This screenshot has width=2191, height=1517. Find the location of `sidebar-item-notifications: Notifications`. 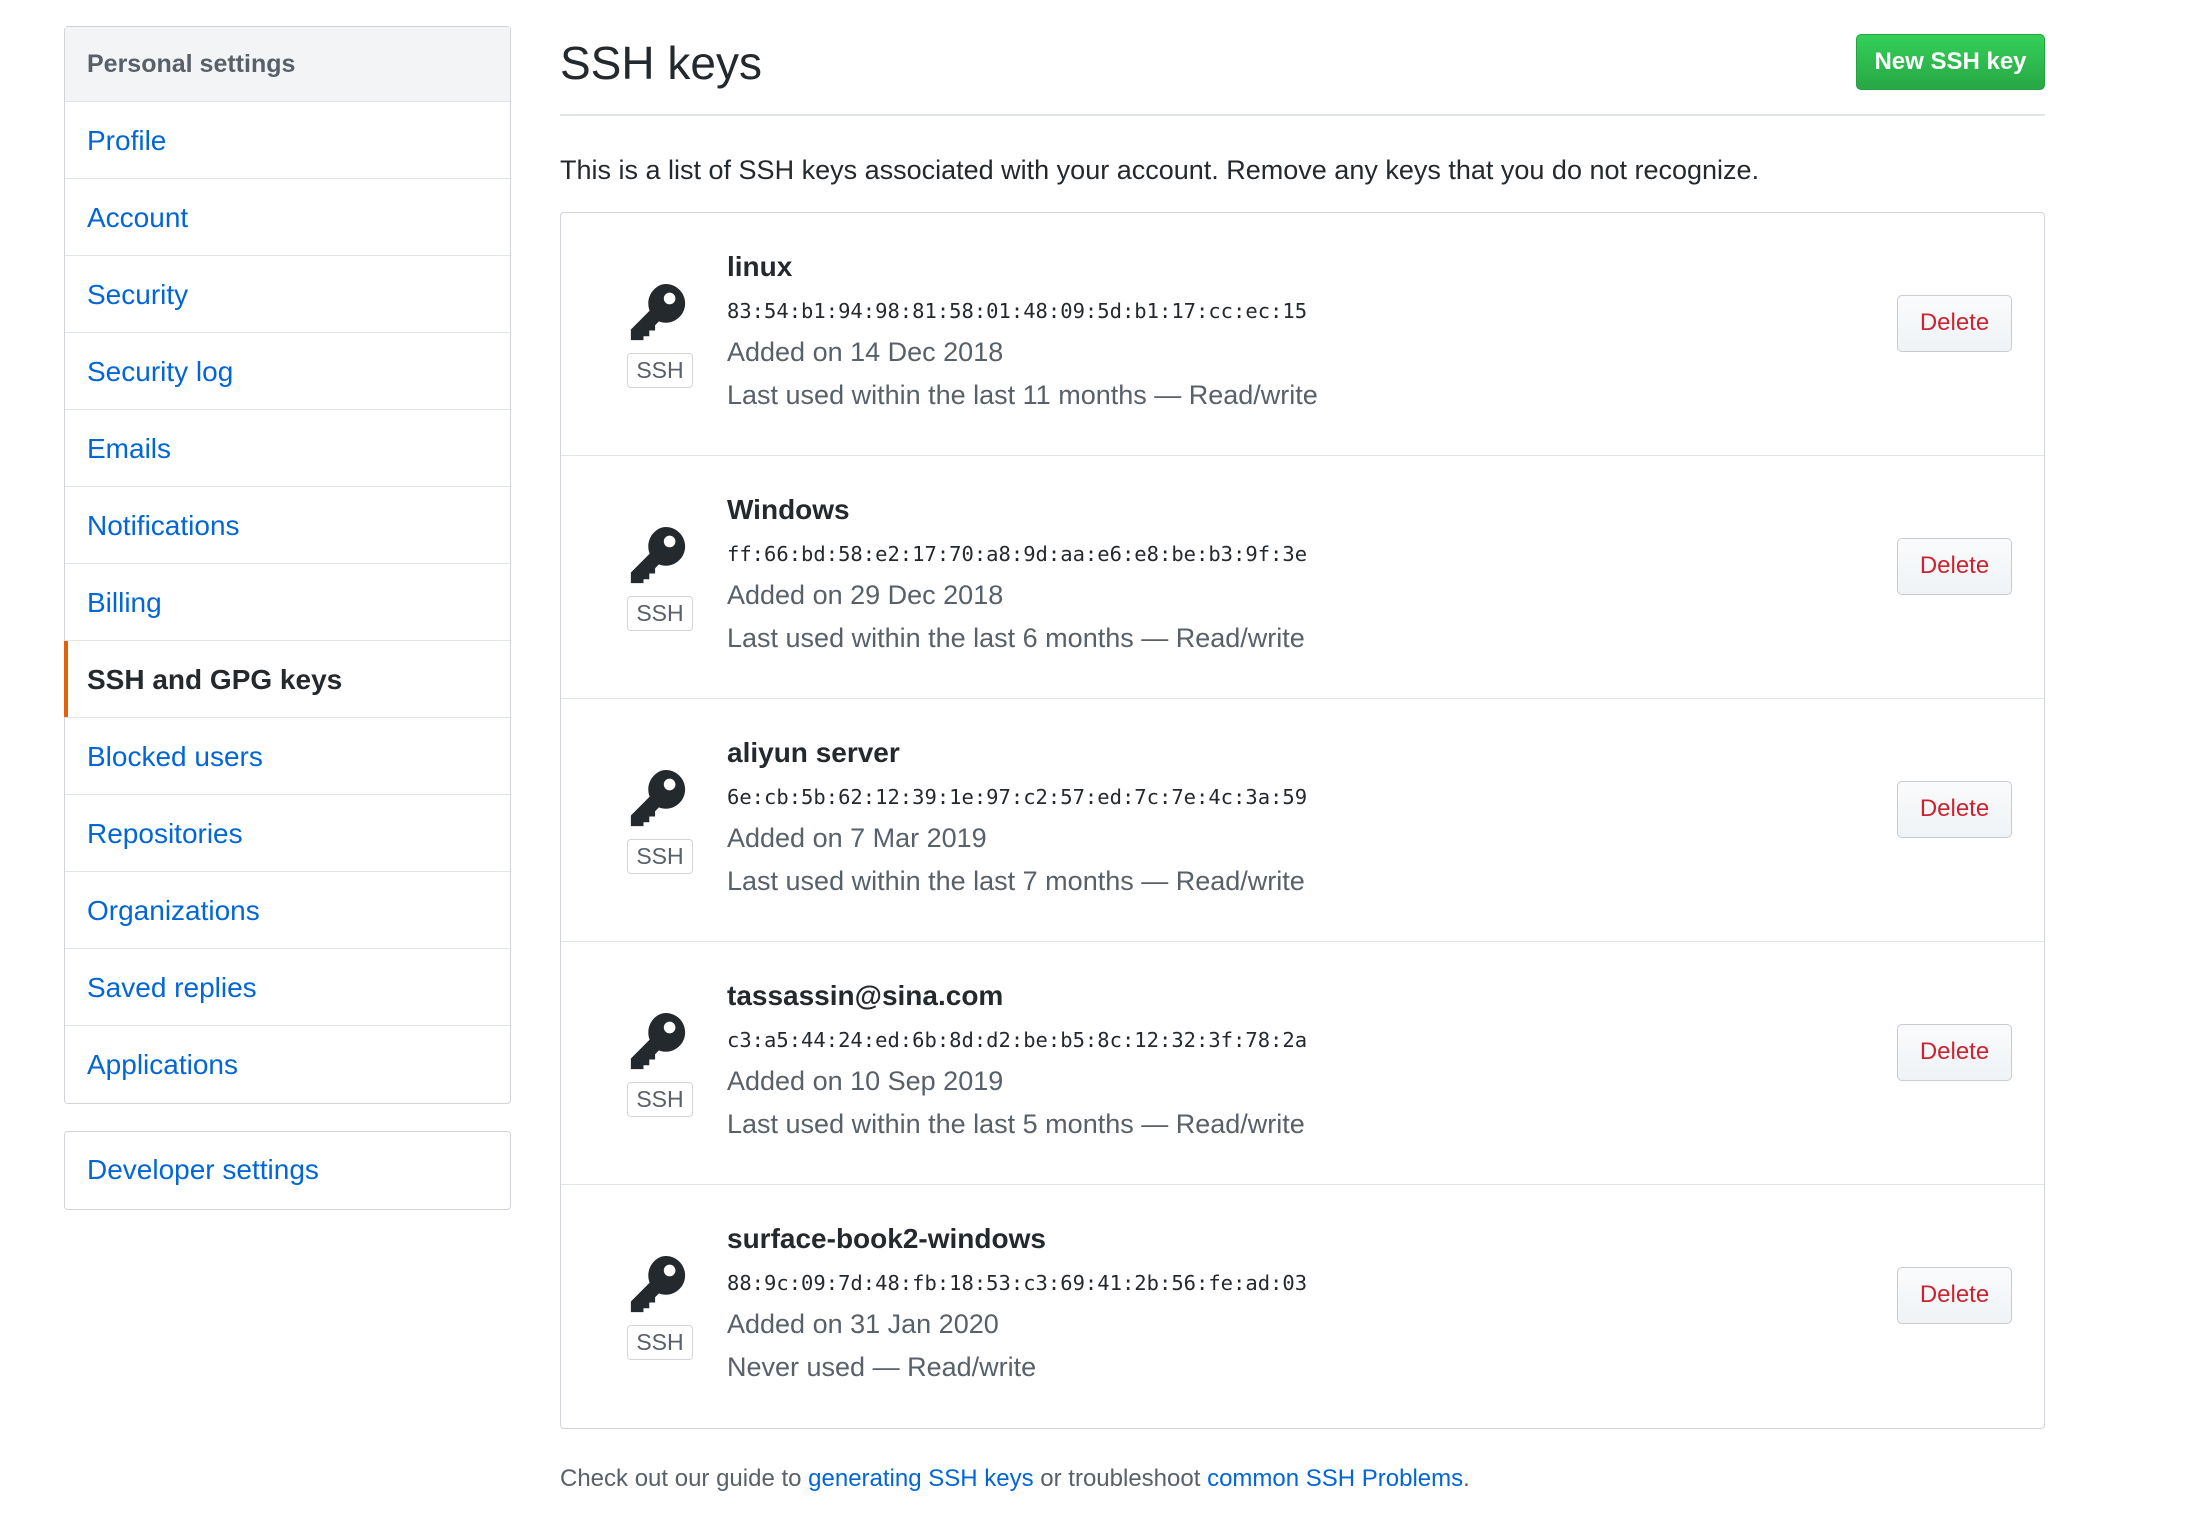

sidebar-item-notifications: Notifications is located at coordinates (287, 525).